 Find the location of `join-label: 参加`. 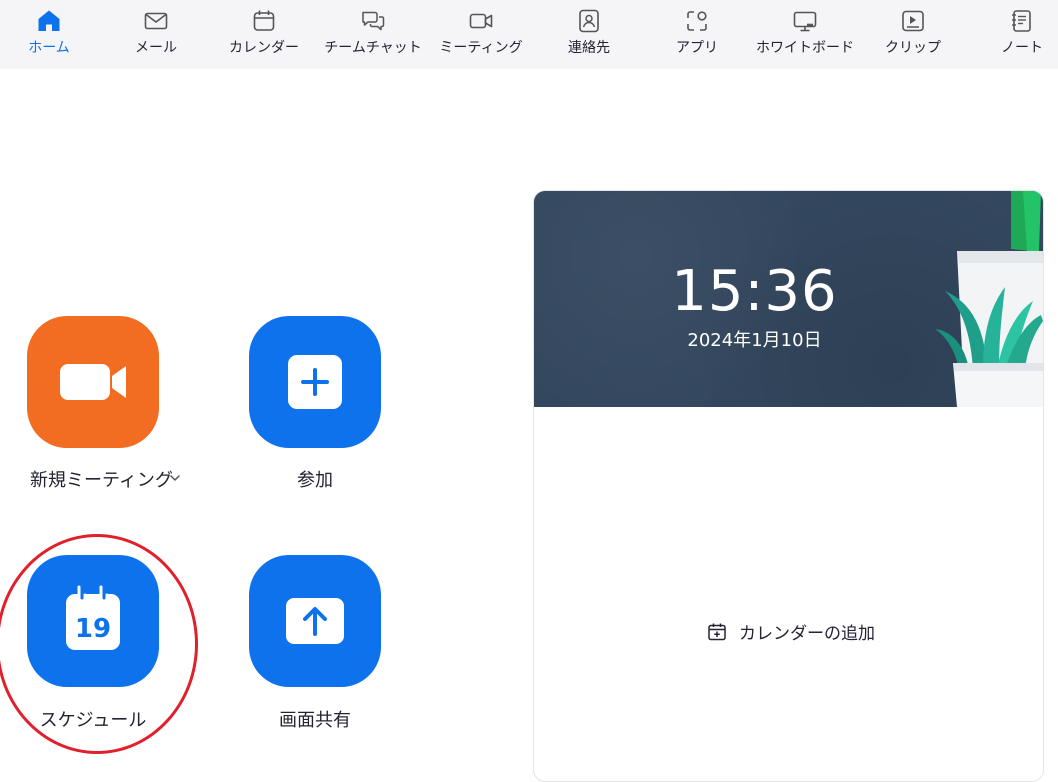

join-label: 参加 is located at coordinates (315, 480).